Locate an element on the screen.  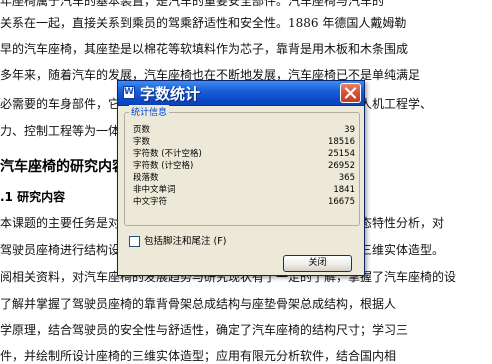
document-line: 年座椅属于汽车的基本装置，是汽车的重要安全部件。汽车座椅与汽车的 is located at coordinates (192, 4).